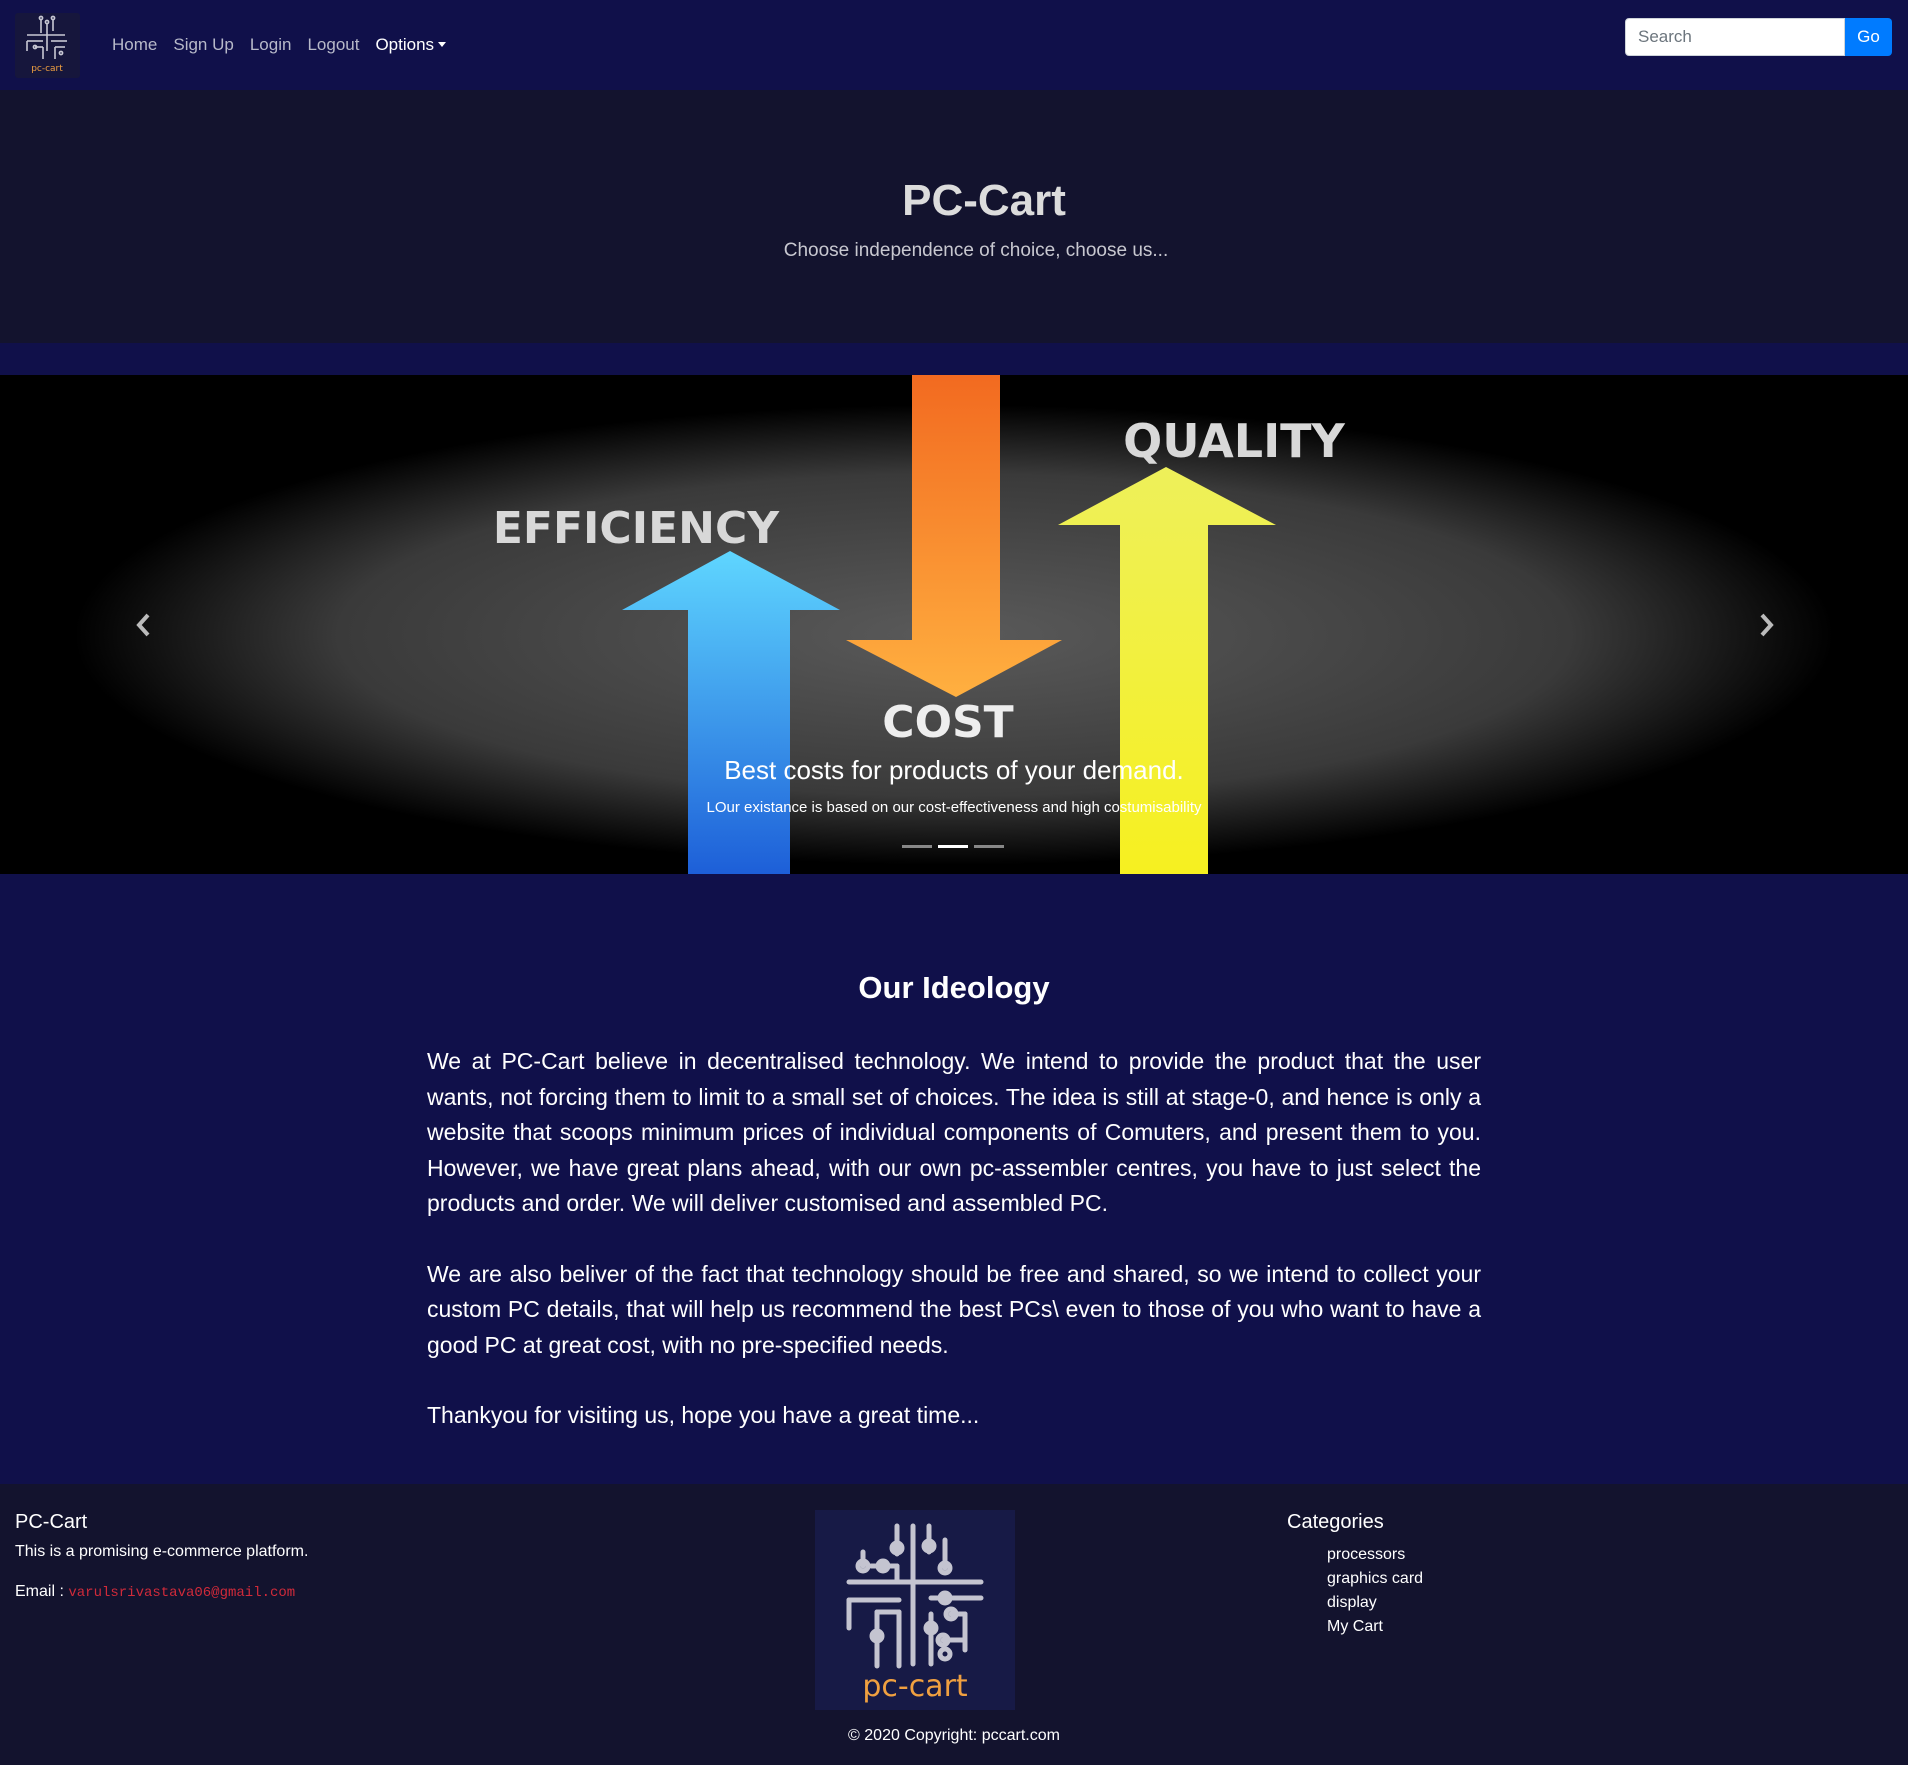 The image size is (1908, 1765). Describe the element at coordinates (333, 45) in the screenshot. I see `nav-logout-link: Logout` at that location.